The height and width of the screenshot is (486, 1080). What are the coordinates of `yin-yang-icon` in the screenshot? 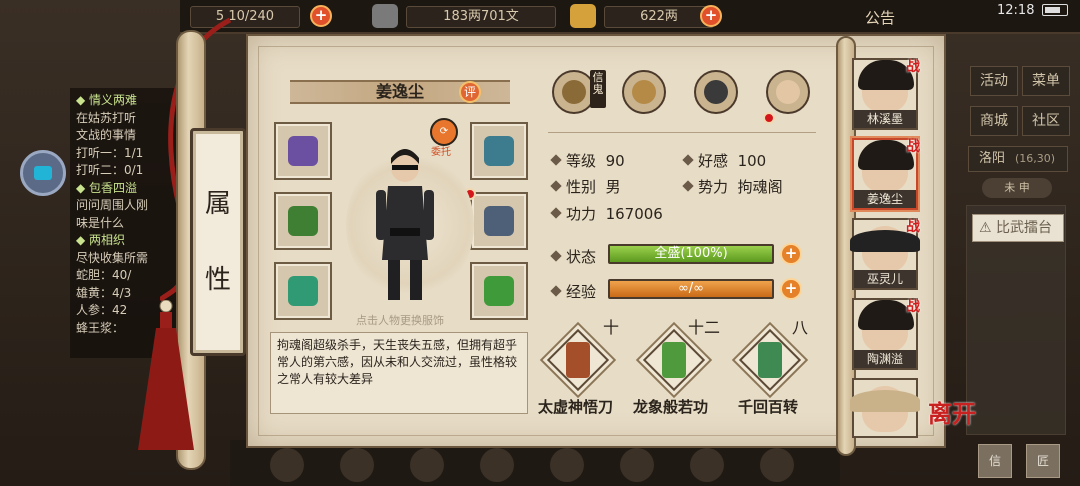 It's located at (716, 92).